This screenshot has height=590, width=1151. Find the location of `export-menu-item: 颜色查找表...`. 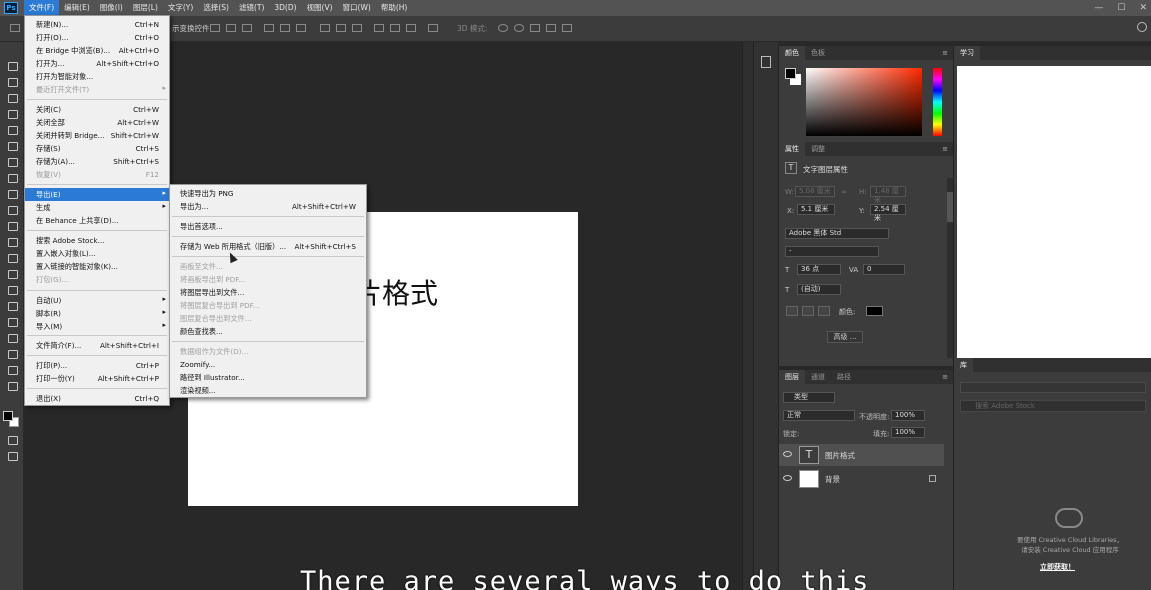

export-menu-item: 颜色查找表... is located at coordinates (268, 331).